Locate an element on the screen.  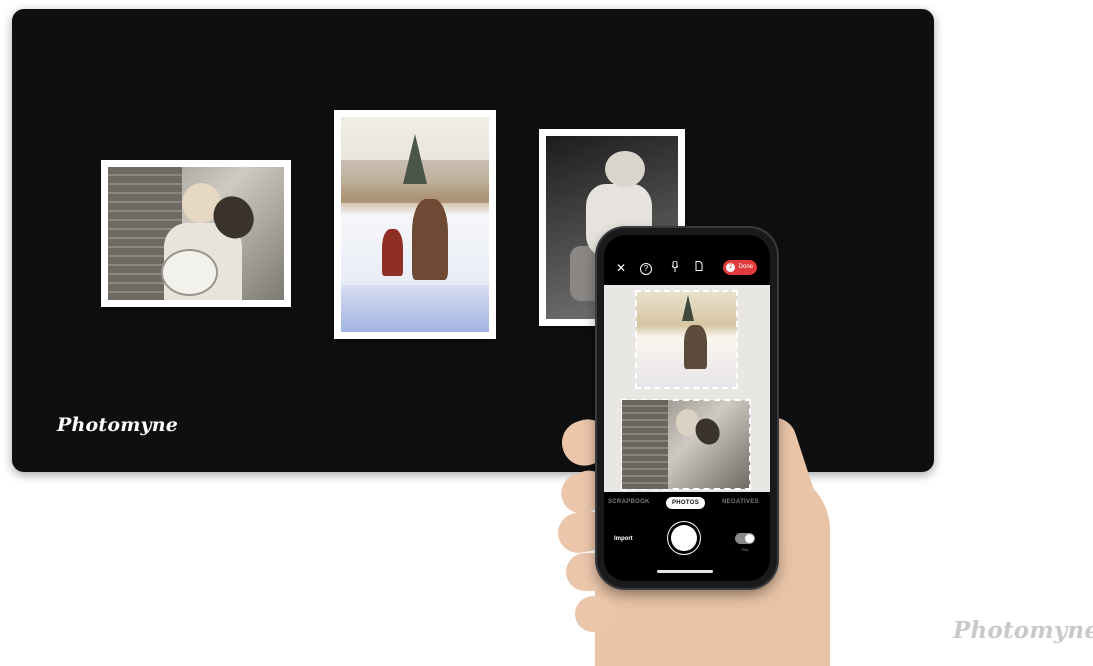
done-label: Done is located at coordinates (745, 267).